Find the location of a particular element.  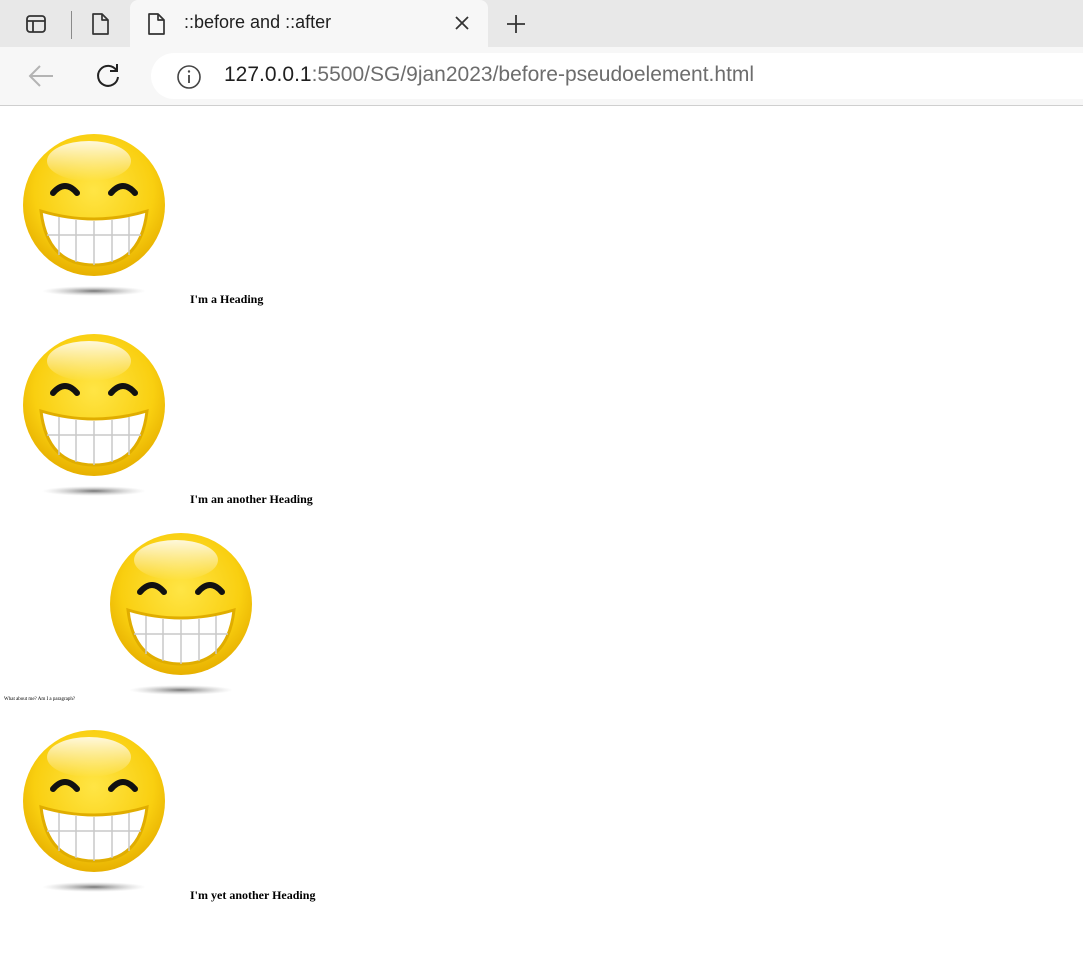

reload-icon is located at coordinates (108, 76).